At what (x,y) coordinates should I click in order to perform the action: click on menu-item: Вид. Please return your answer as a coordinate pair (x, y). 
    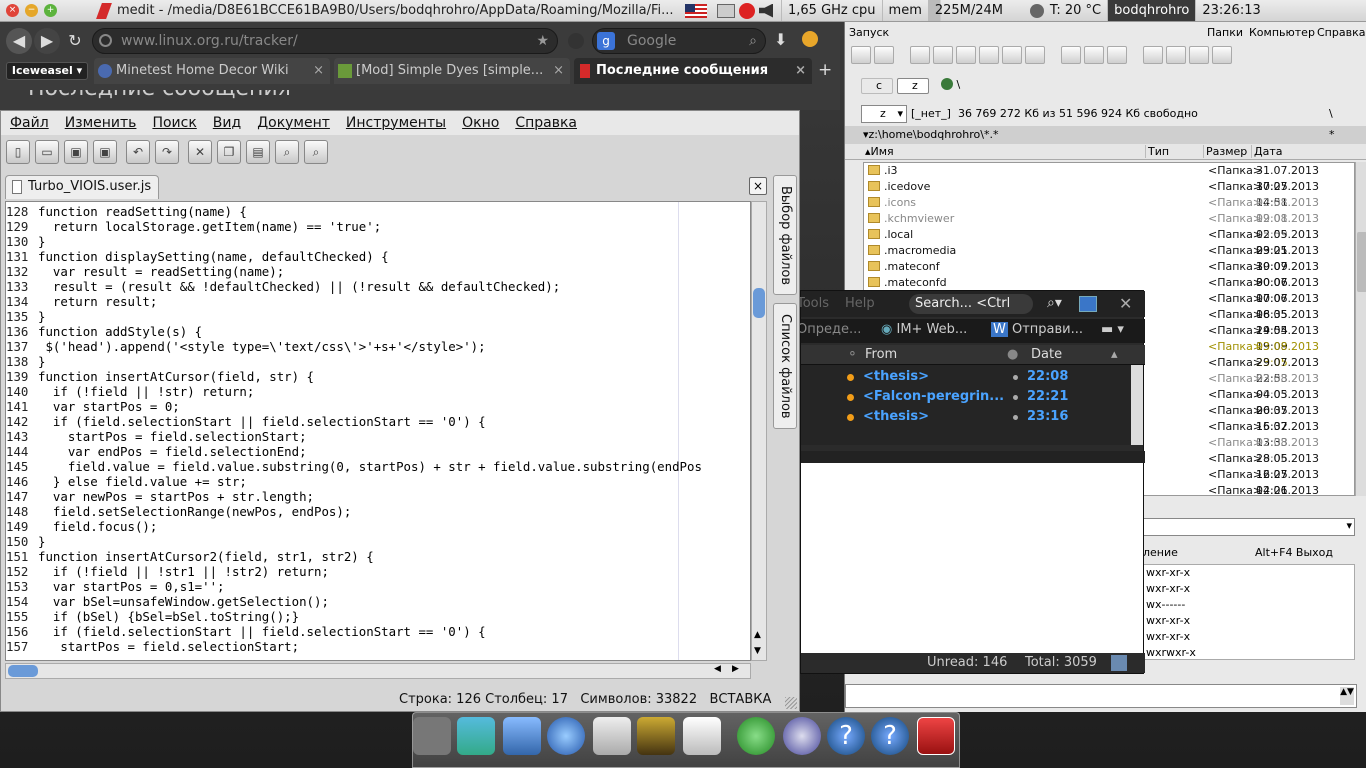
    Looking at the image, I should click on (227, 123).